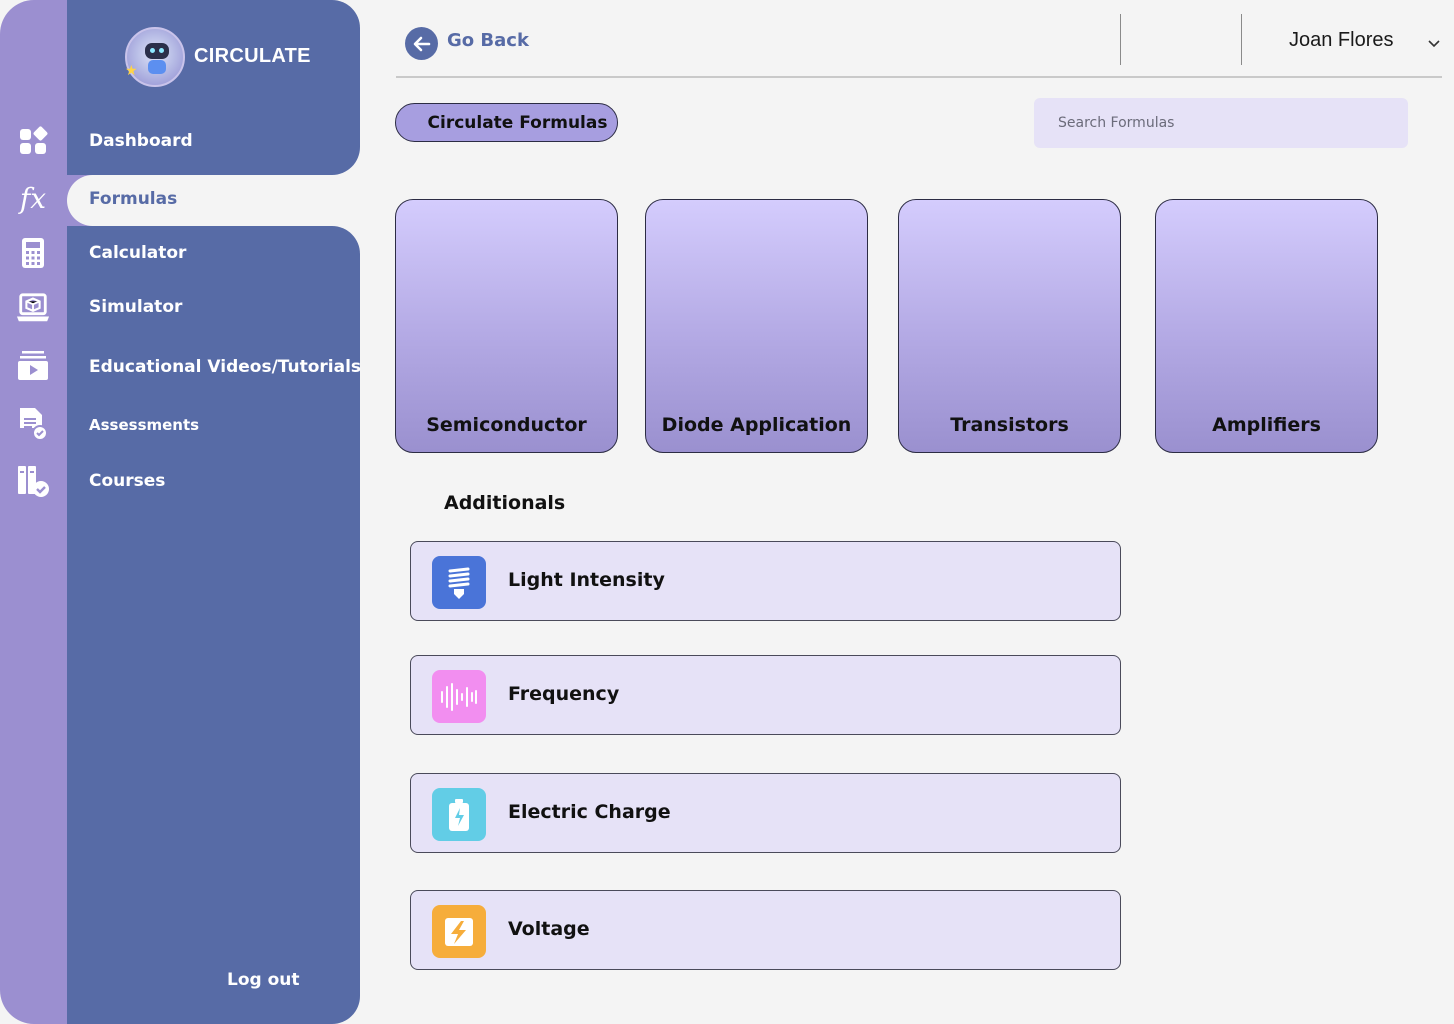 Image resolution: width=1454 pixels, height=1024 pixels. I want to click on robot-logo-icon: ★, so click(155, 57).